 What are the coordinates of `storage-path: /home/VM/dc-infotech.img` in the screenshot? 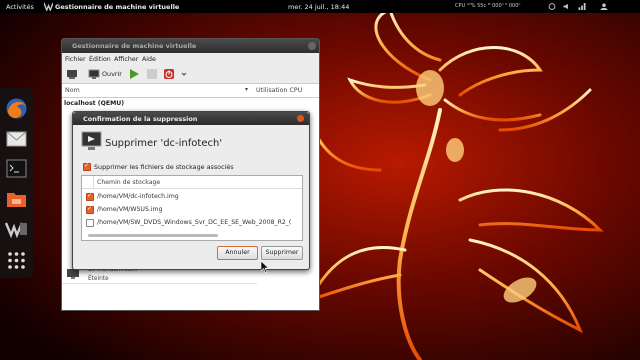 It's located at (138, 196).